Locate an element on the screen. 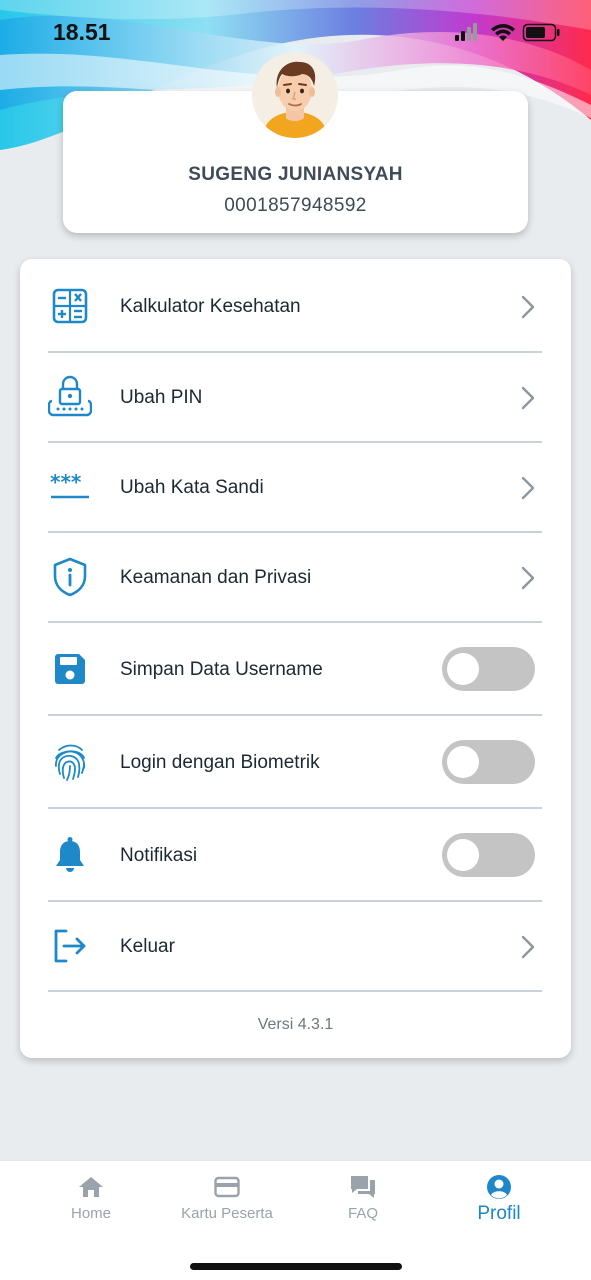  wifi-icon is located at coordinates (503, 32).